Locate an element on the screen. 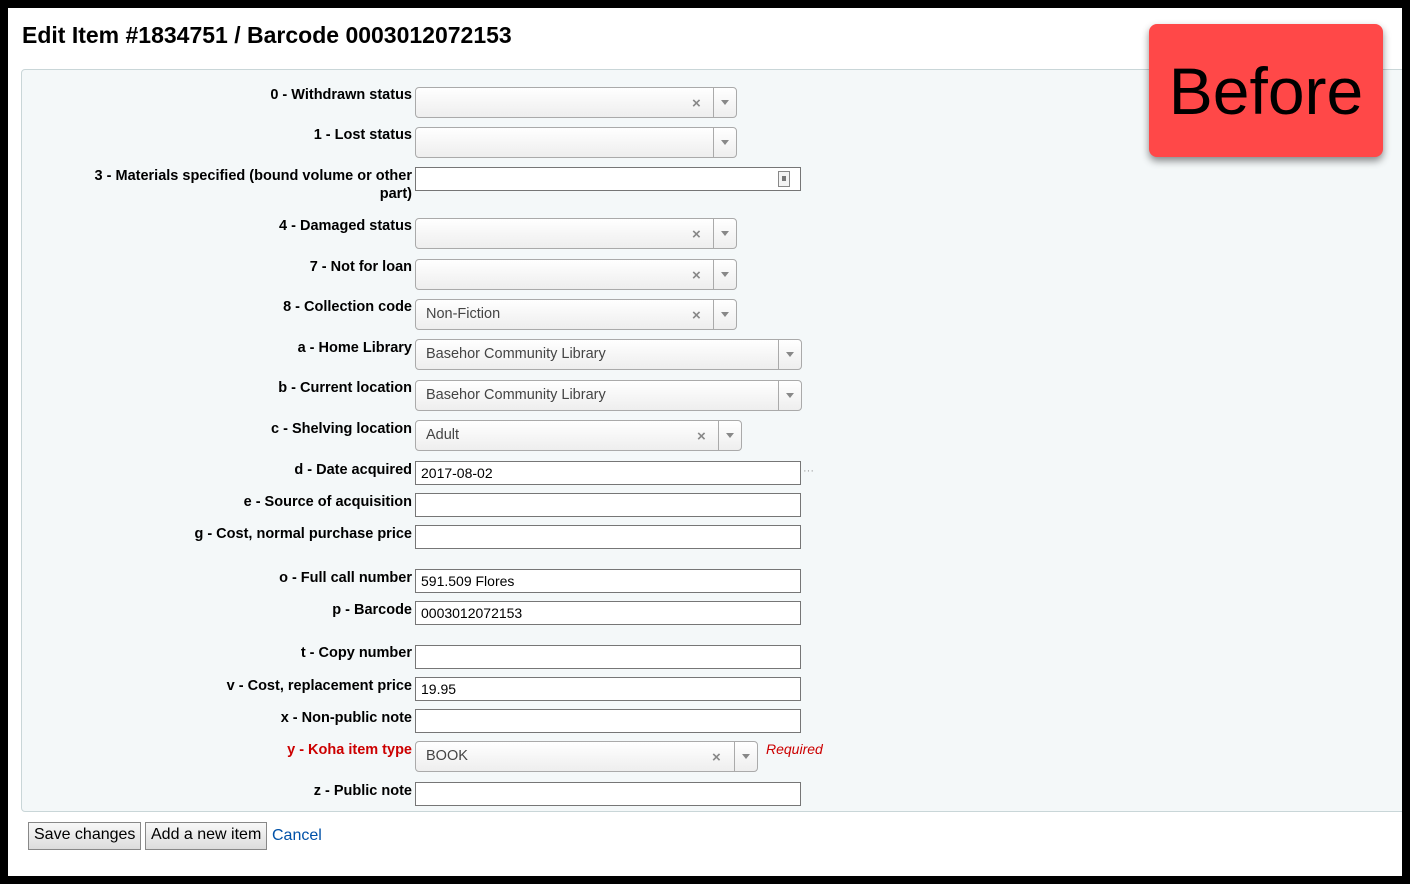  field-label: d - Date acquired is located at coordinates (353, 470).